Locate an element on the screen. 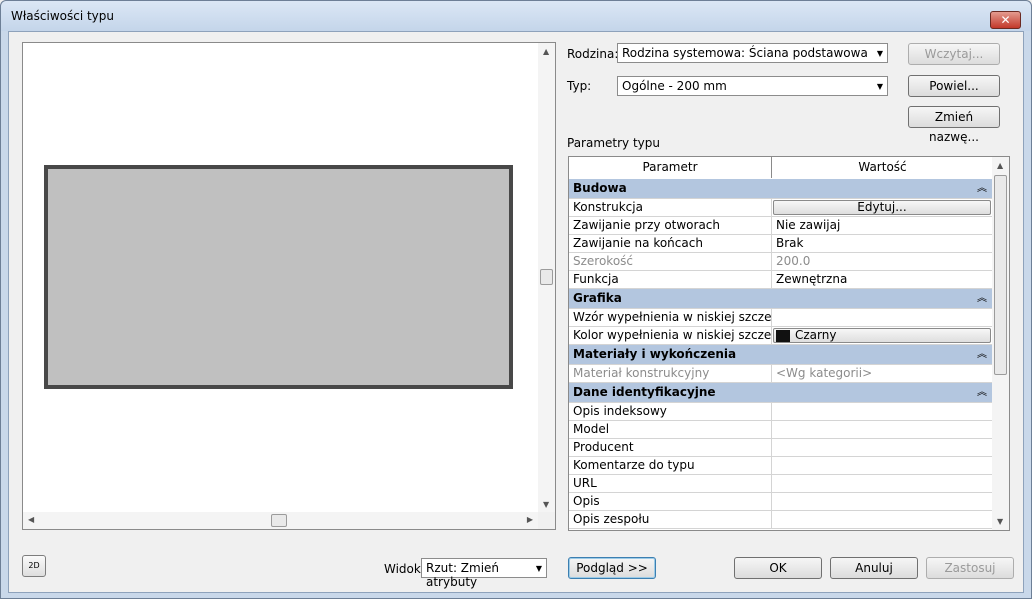  table-row: Zawijanie przy otworach Nie zawijaj is located at coordinates (781, 226).